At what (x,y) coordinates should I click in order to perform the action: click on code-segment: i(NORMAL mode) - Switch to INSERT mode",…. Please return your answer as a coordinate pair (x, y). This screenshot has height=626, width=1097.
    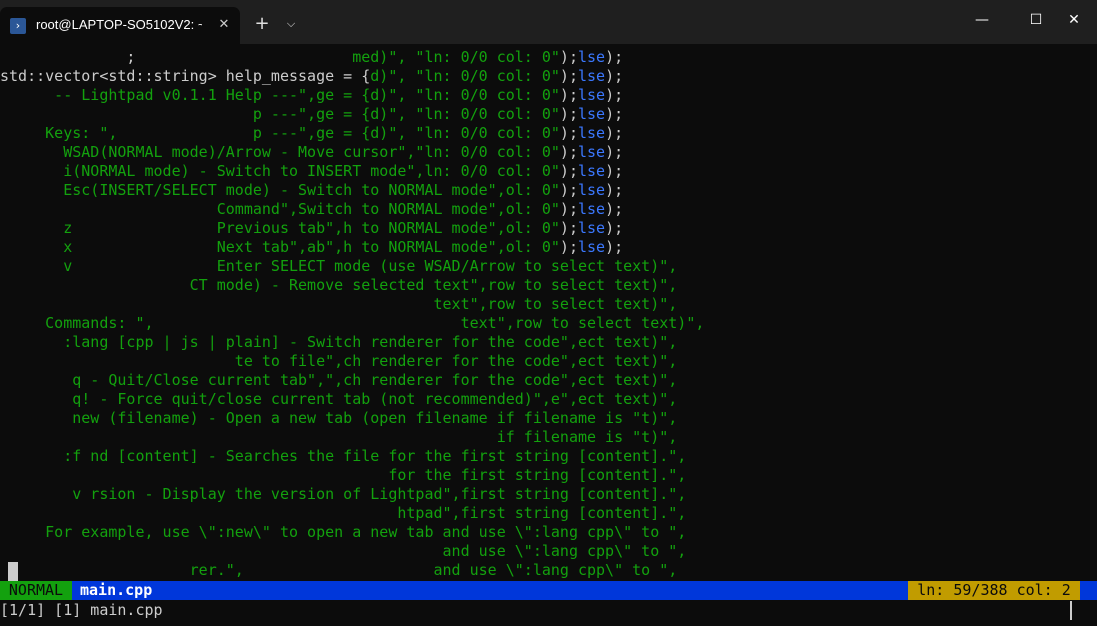
    Looking at the image, I should click on (280, 171).